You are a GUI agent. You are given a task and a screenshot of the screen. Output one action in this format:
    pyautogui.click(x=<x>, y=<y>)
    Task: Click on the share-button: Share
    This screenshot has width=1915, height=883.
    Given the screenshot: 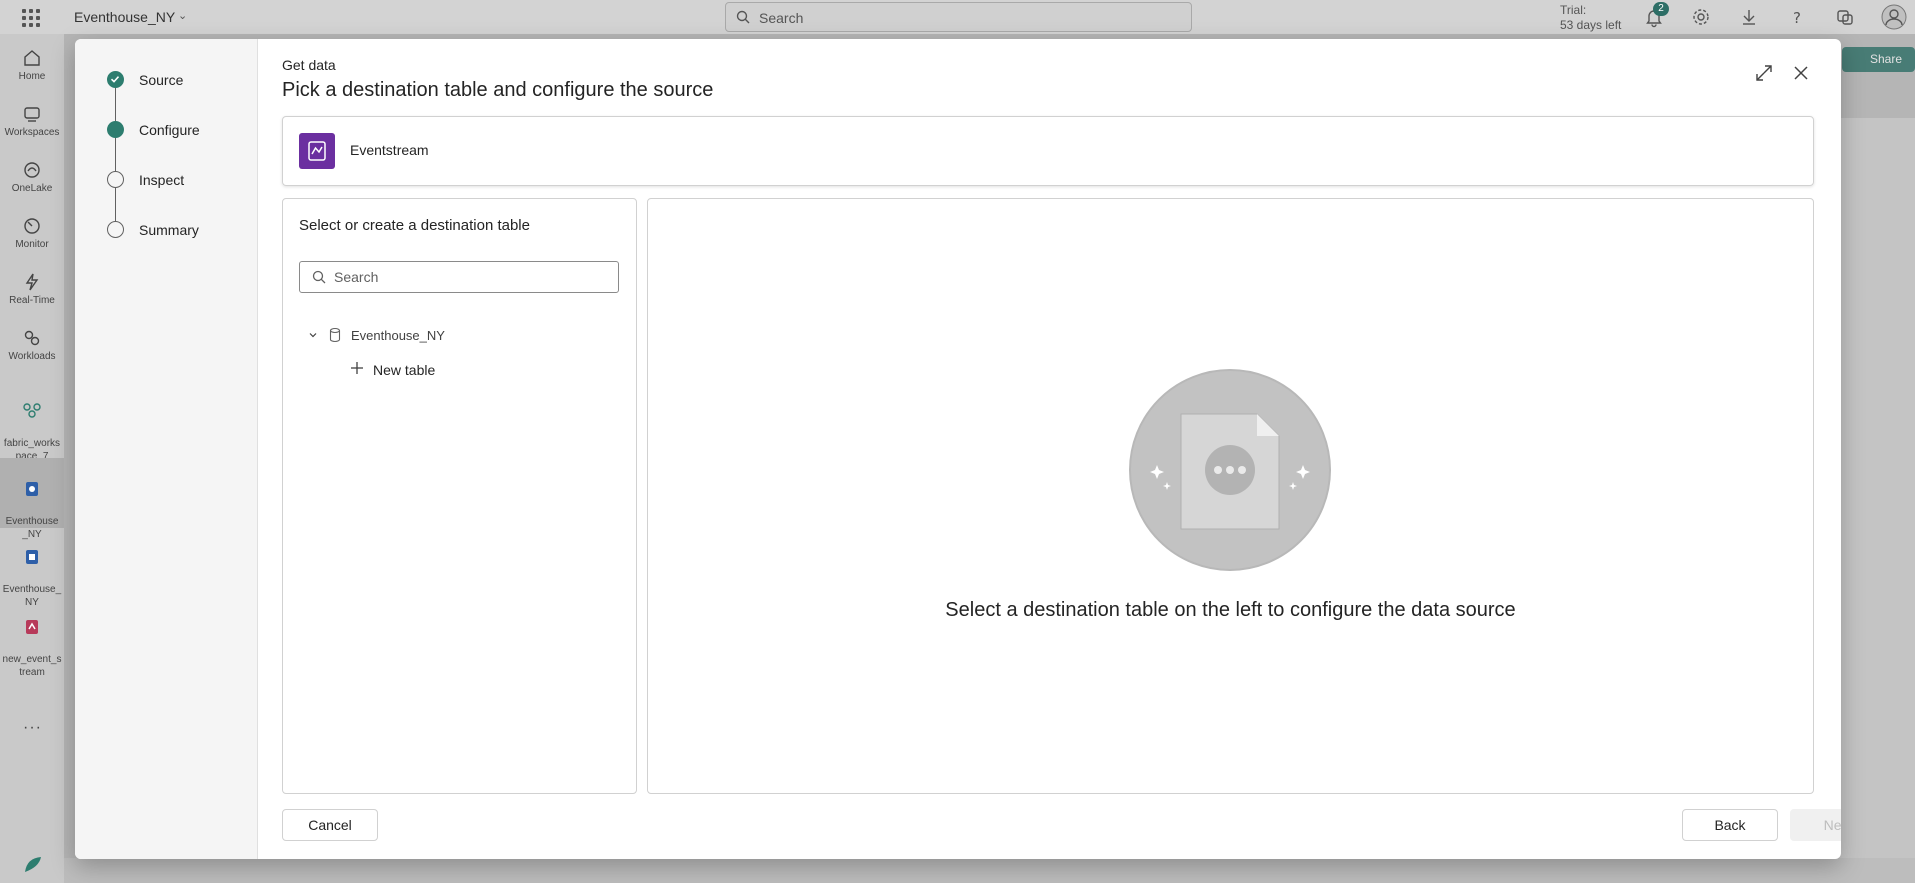 What is the action you would take?
    pyautogui.click(x=1878, y=59)
    